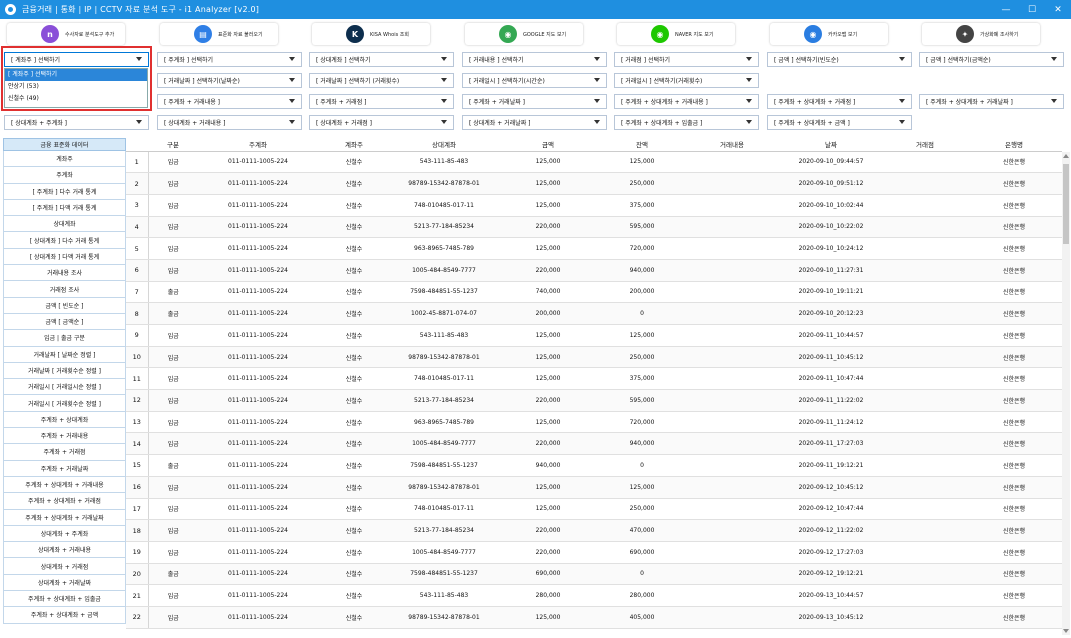 The height and width of the screenshot is (638, 1071). Describe the element at coordinates (64, 305) in the screenshot. I see `sidebar-item: 금액 [ 빈도순 ]` at that location.